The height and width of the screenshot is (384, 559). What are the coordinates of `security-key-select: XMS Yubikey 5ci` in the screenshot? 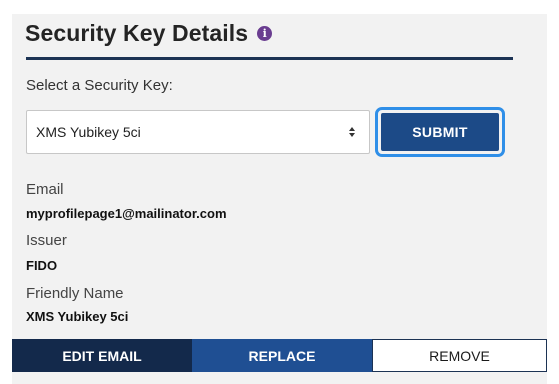 It's located at (198, 132).